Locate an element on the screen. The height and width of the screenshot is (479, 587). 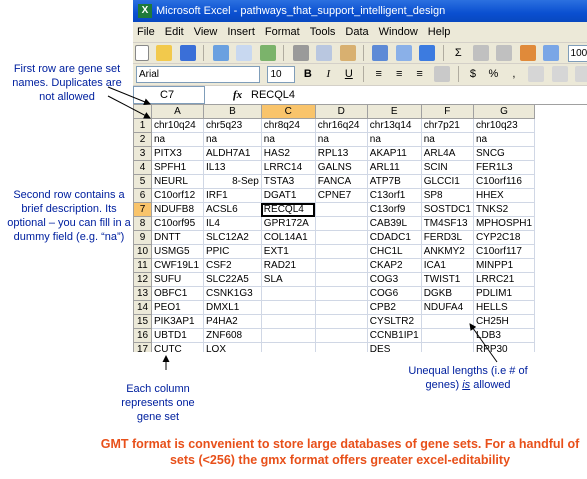
cell-e4: ARL11 is located at coordinates (394, 167).